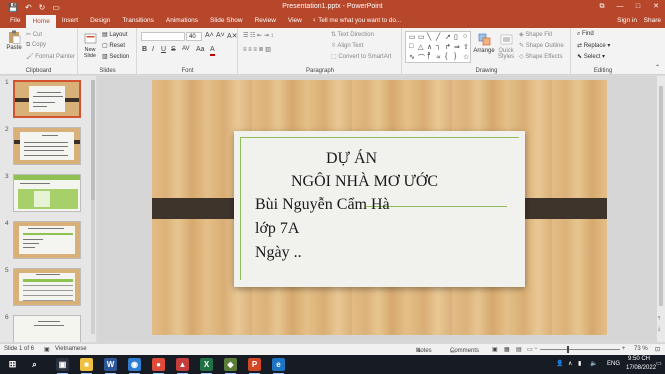  Describe the element at coordinates (495, 349) in the screenshot. I see `normal-view-icon: ▣` at that location.